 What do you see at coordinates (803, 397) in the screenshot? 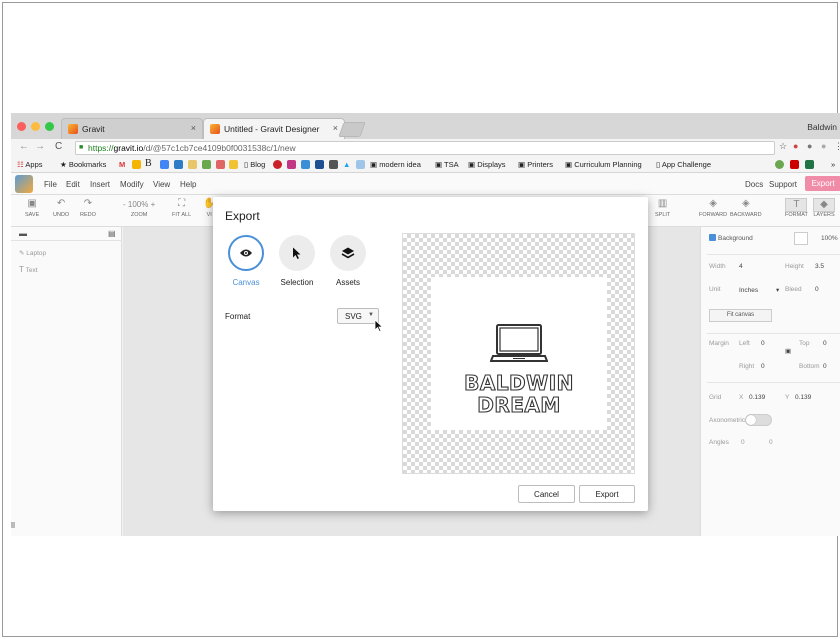
I see `grid-y-field: 0.139` at bounding box center [803, 397].